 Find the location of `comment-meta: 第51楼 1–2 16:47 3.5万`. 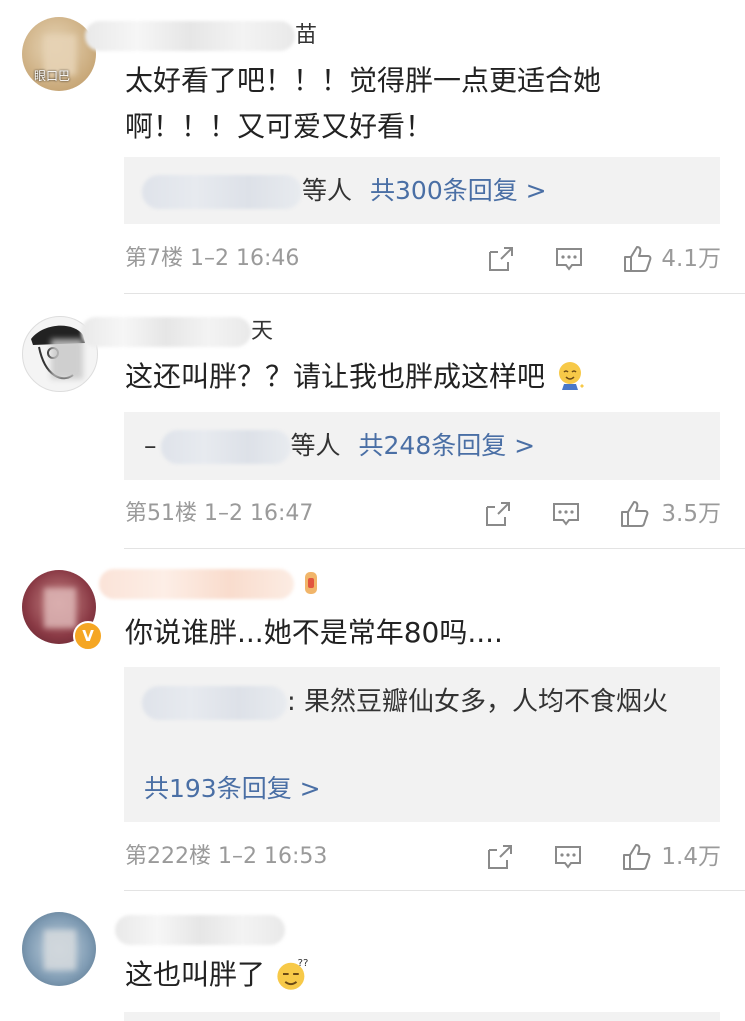

comment-meta: 第51楼 1–2 16:47 3.5万 is located at coordinates (423, 514).